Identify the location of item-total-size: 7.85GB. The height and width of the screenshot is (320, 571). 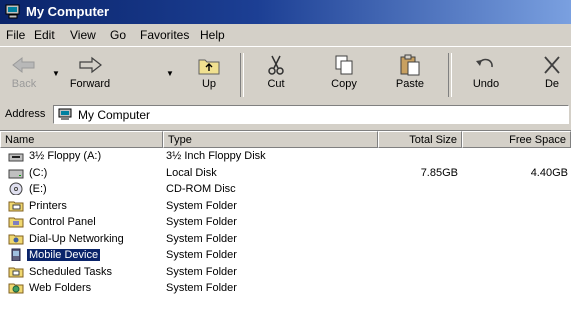
(439, 172).